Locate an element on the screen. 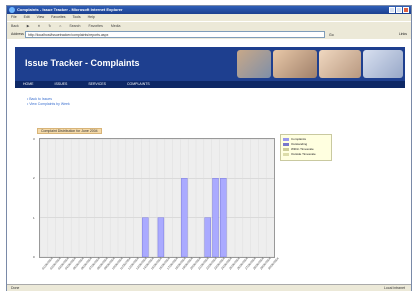 Image resolution: width=418 pixels, height=296 pixels. y-tick-label: 0 is located at coordinates (34, 257).